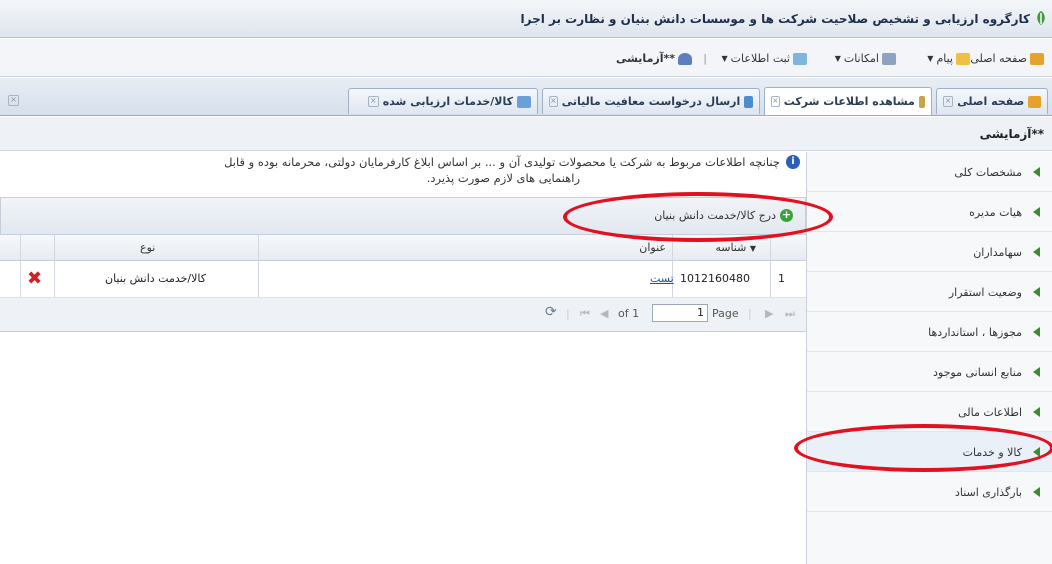 This screenshot has height=564, width=1052. Describe the element at coordinates (524, 101) in the screenshot. I see `list-icon` at that location.